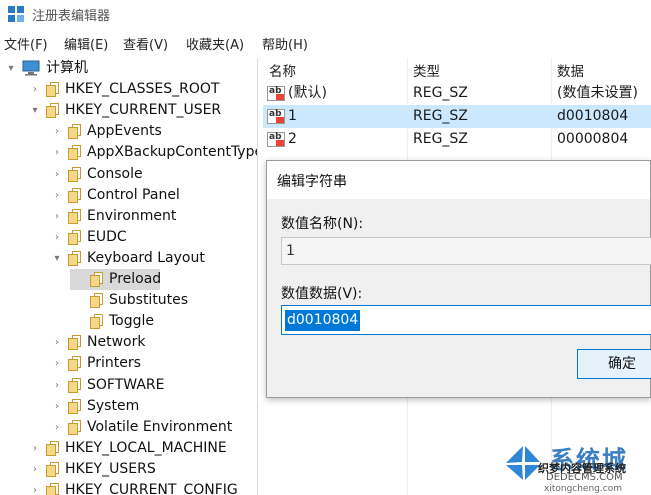  I want to click on watermark-line2: DEDECMS.COM, so click(584, 477).